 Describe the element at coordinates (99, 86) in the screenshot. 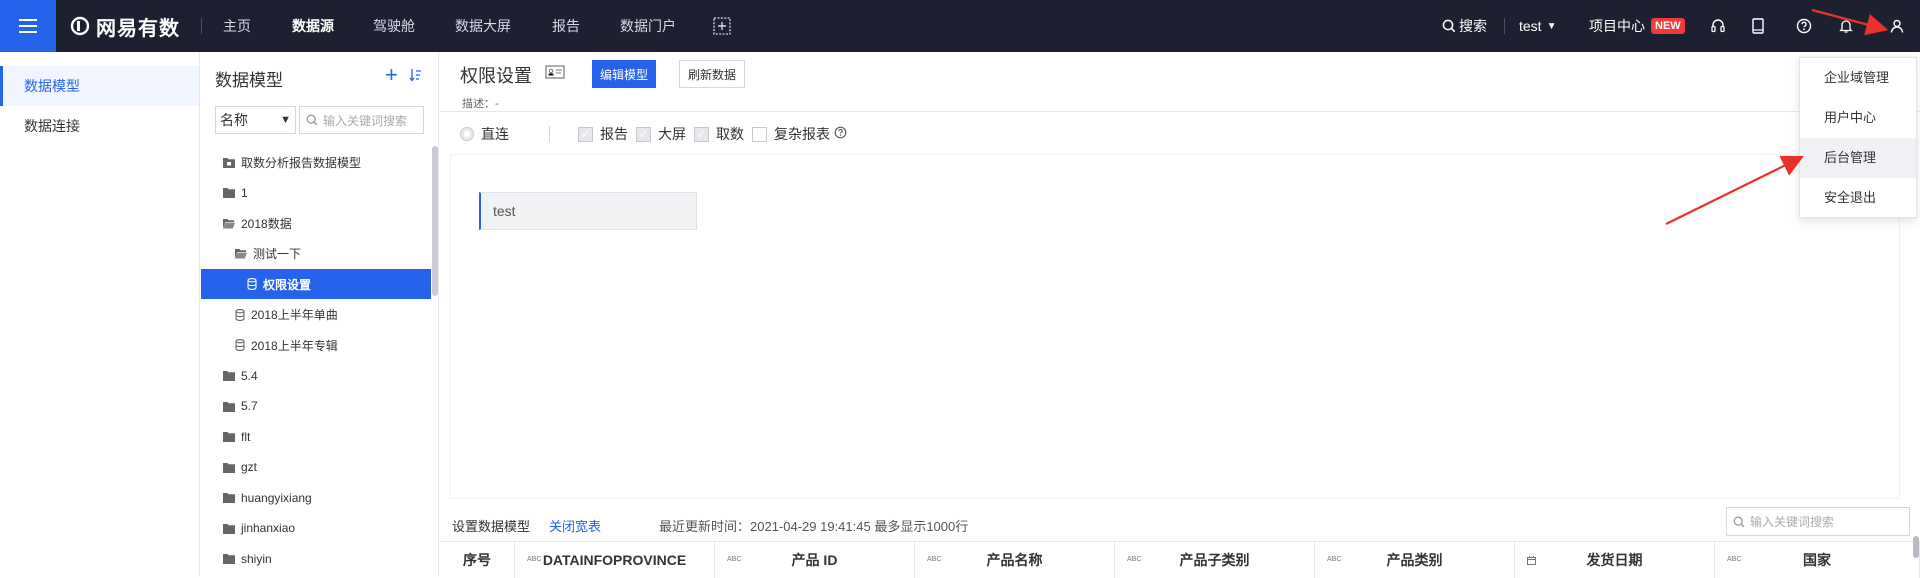

I see `sidebar-item-data-model: 数据模型` at that location.